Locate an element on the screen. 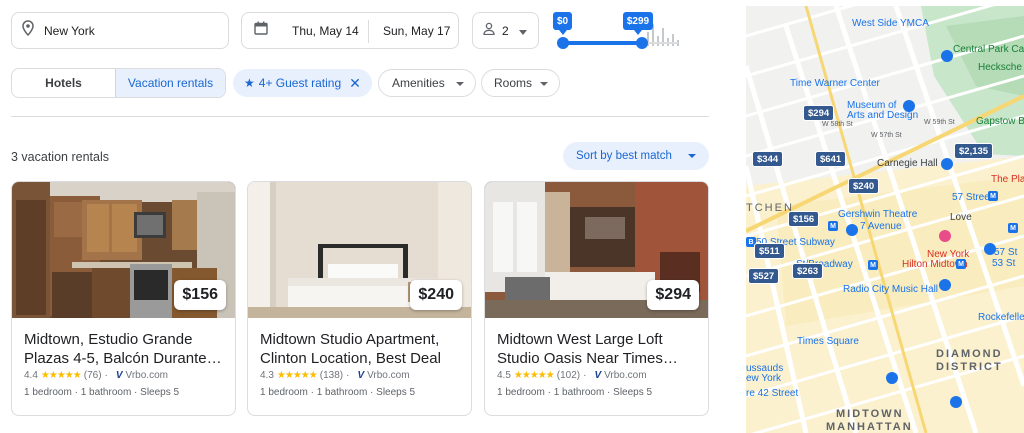  map-label-time-warner: Time Warner Center is located at coordinates (835, 83).